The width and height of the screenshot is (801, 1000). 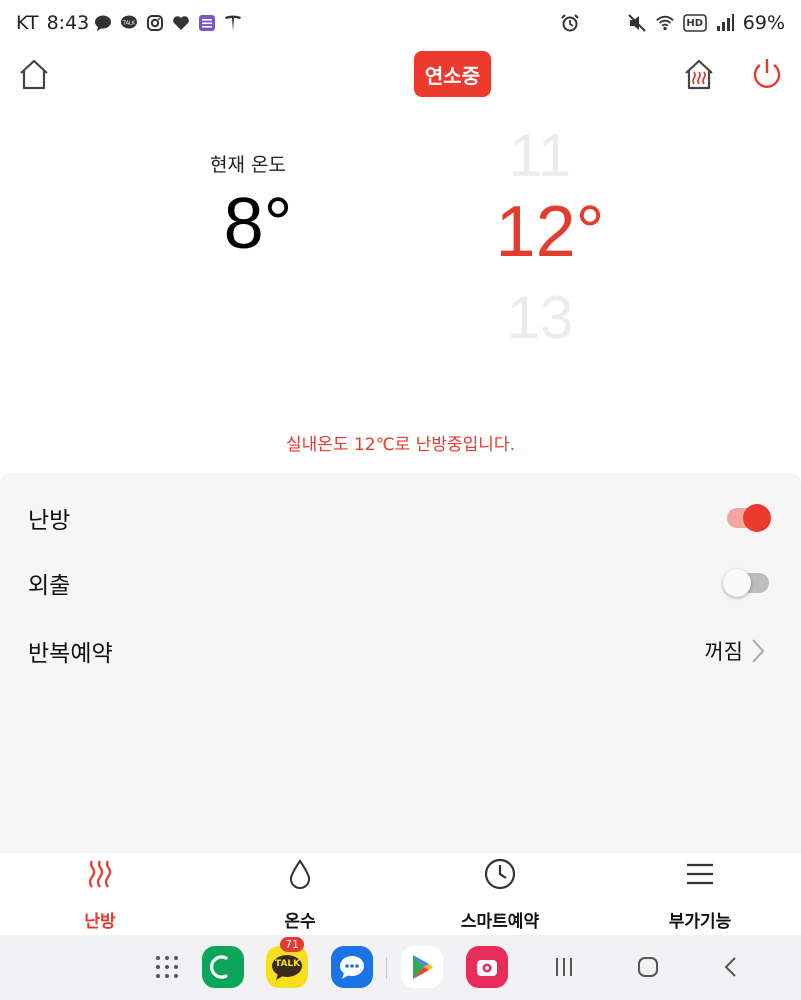 What do you see at coordinates (400, 967) in the screenshot?
I see `system-nav-bar: TALK 71` at bounding box center [400, 967].